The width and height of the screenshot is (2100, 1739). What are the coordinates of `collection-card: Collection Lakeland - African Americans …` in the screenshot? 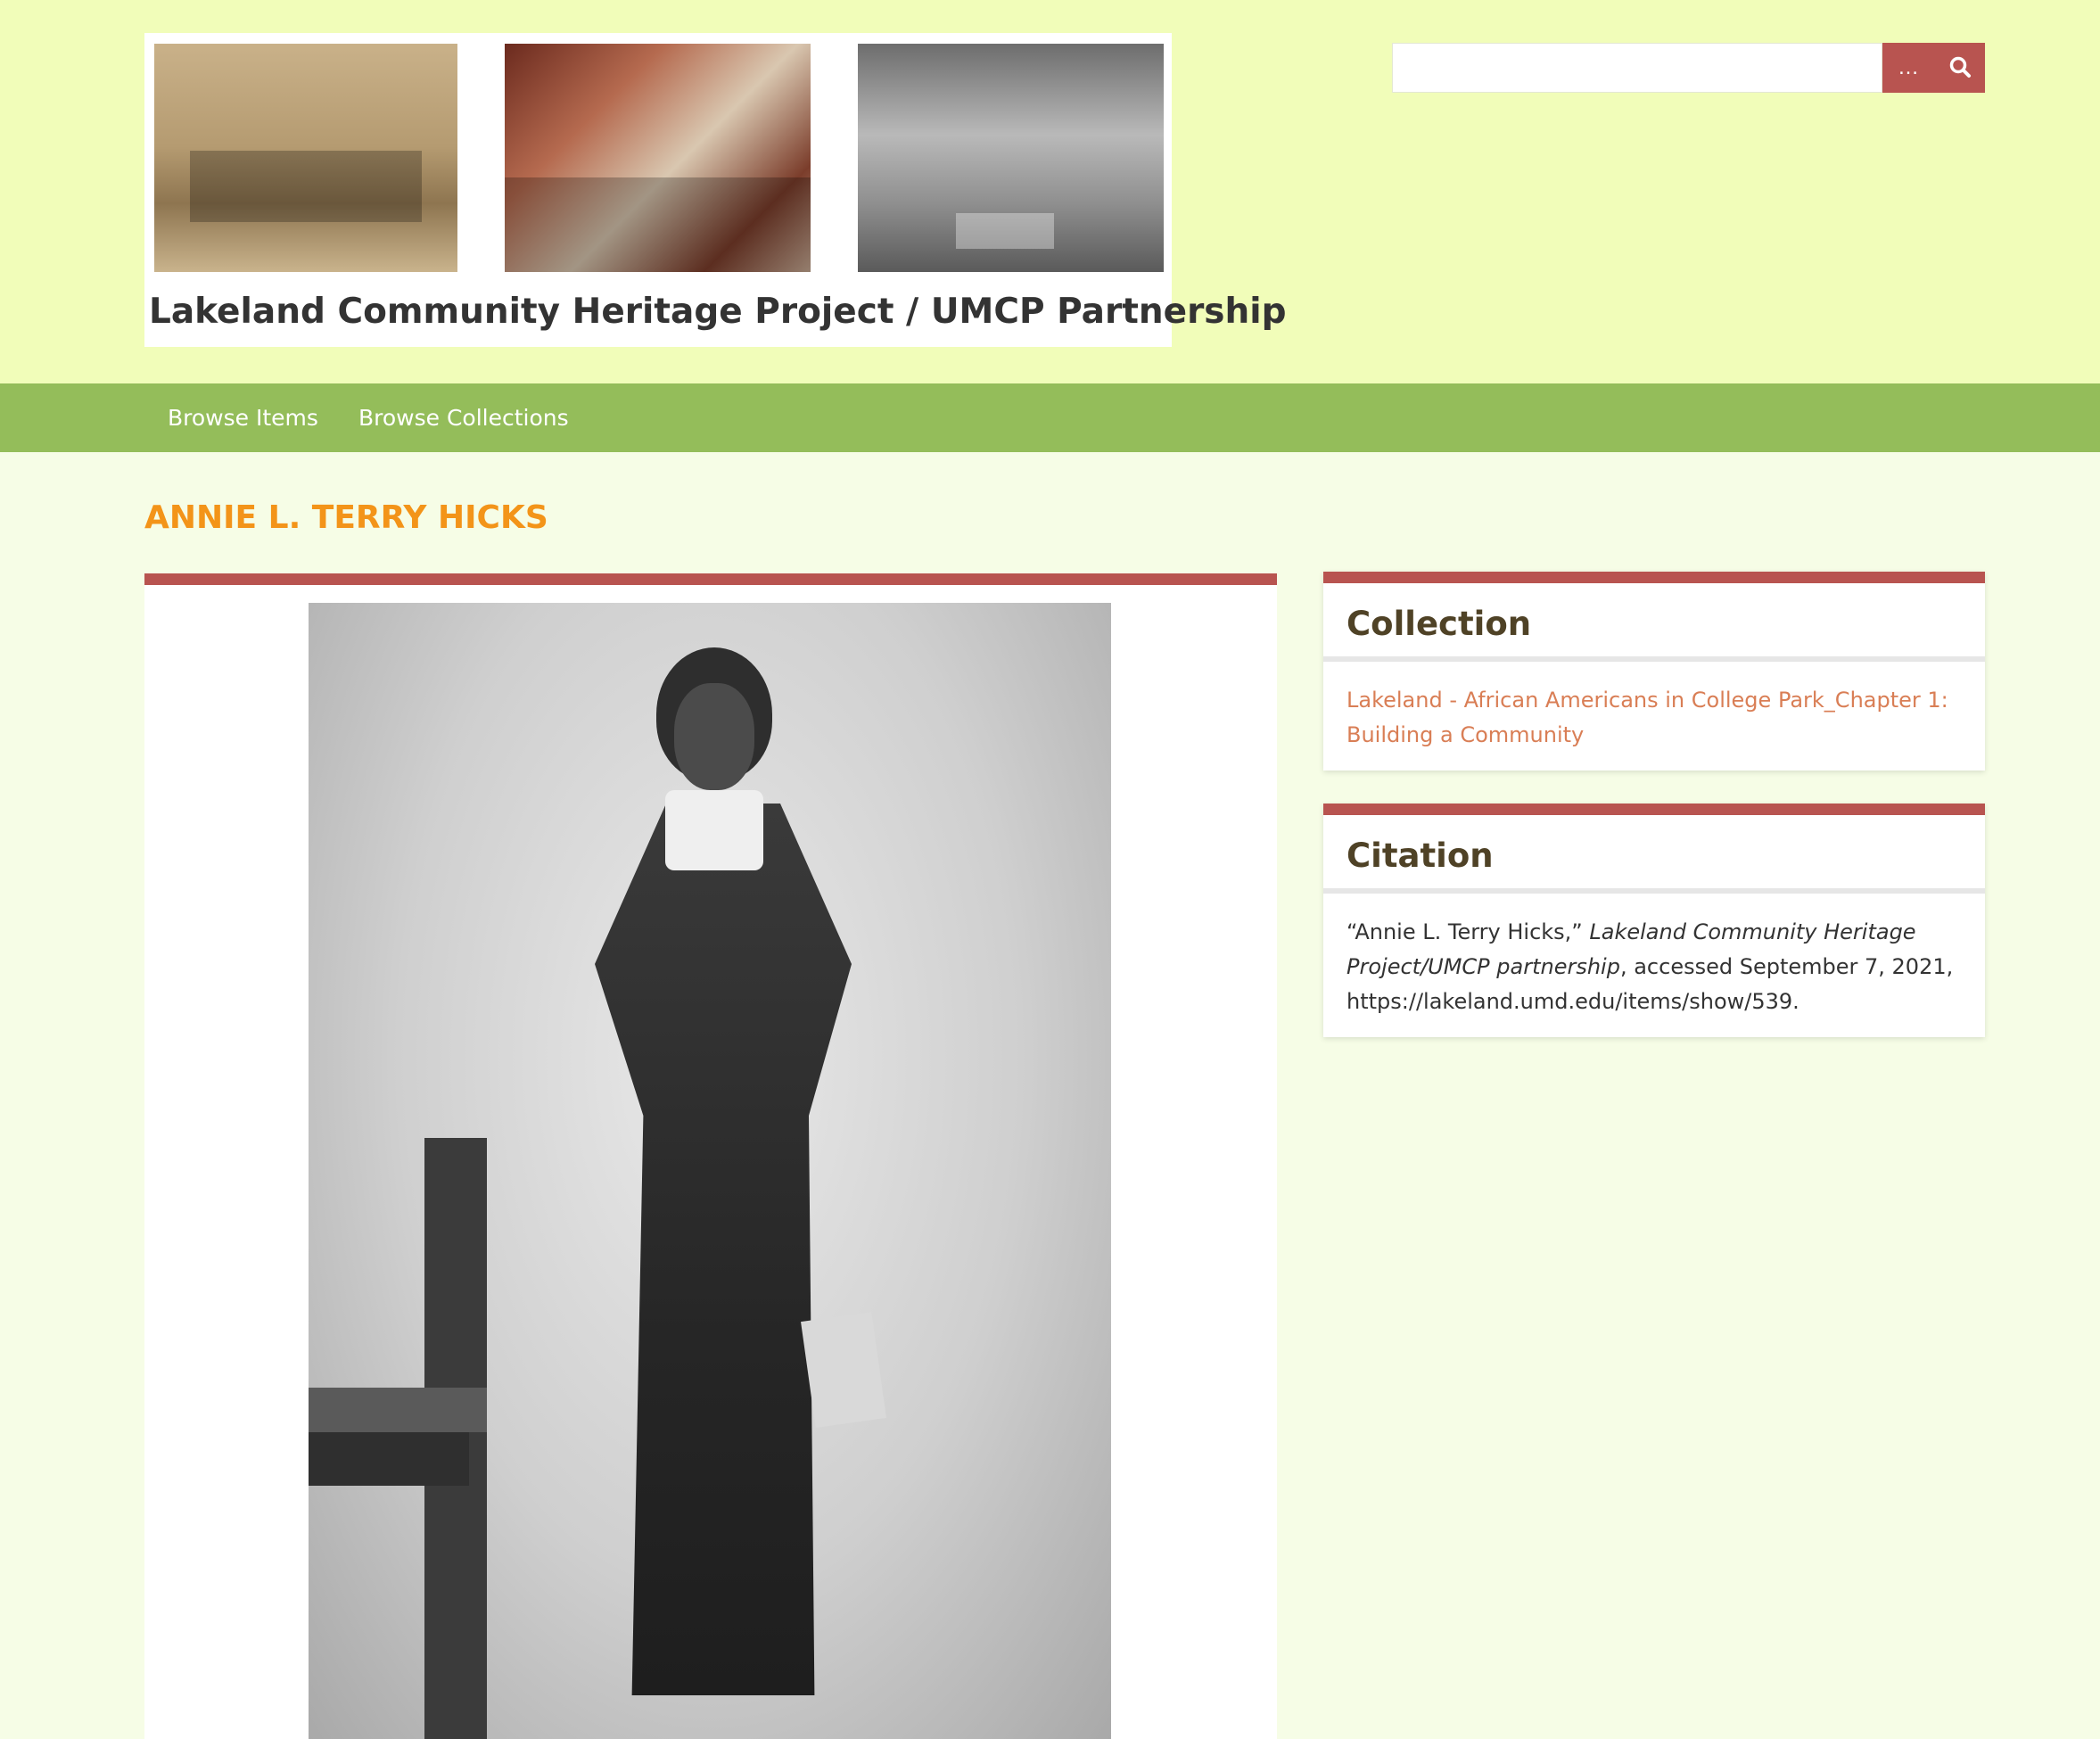 It's located at (1654, 671).